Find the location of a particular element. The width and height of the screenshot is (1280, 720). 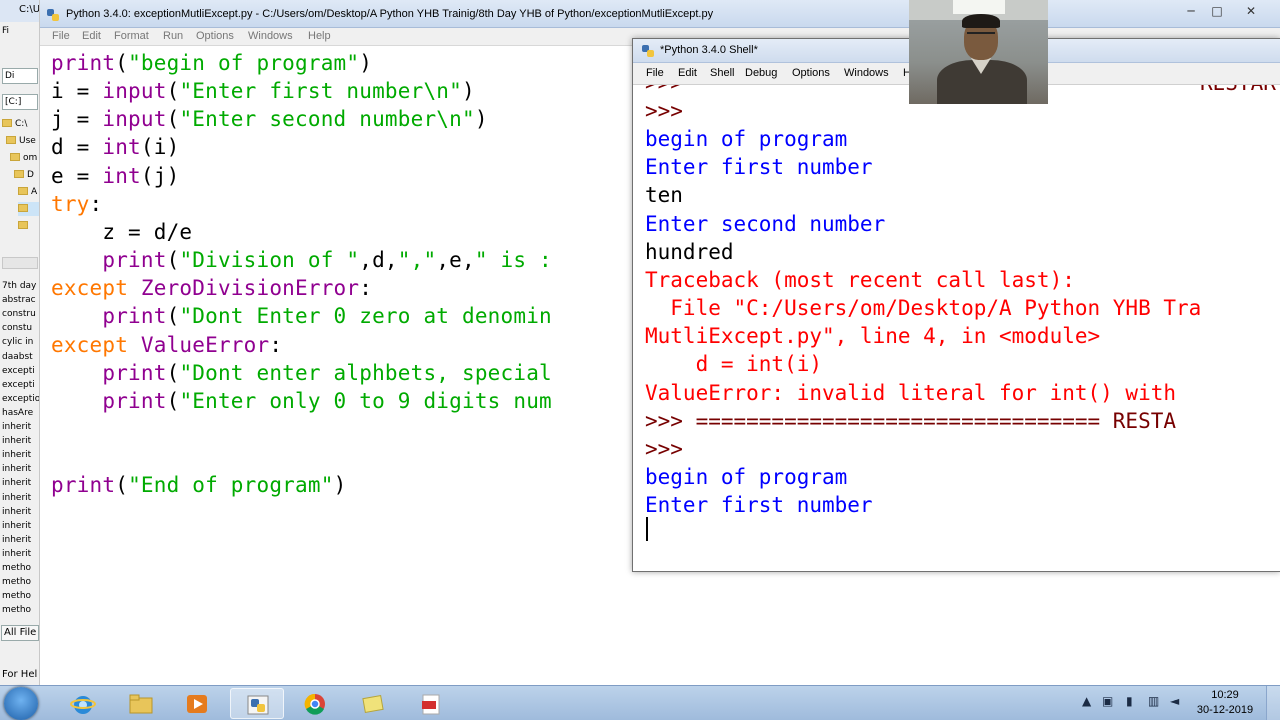

explorer-file-item: constru is located at coordinates (20, 314).